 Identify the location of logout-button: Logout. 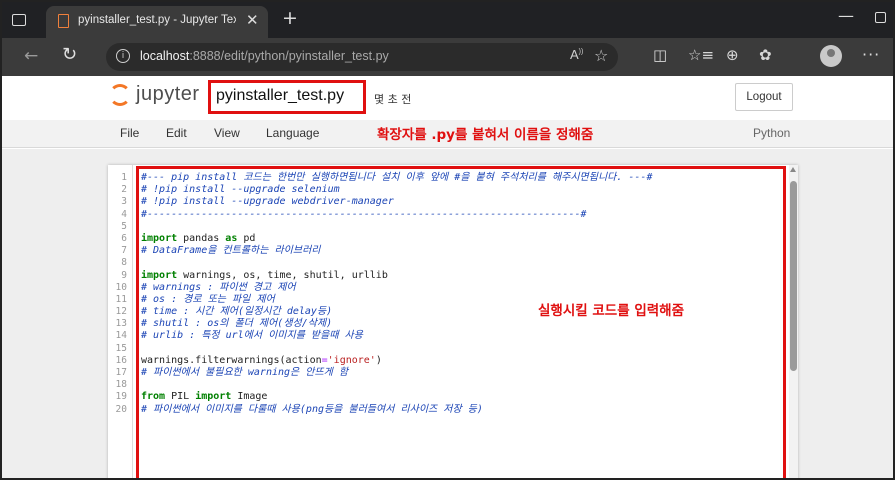
(764, 97).